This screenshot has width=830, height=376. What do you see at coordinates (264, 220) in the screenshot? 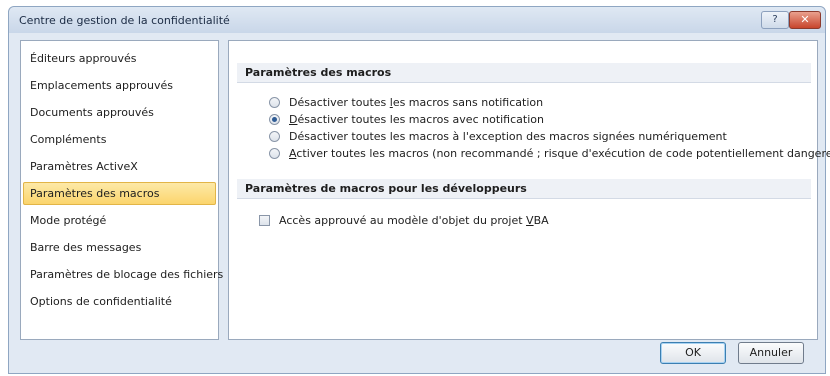
I see `checkbox` at bounding box center [264, 220].